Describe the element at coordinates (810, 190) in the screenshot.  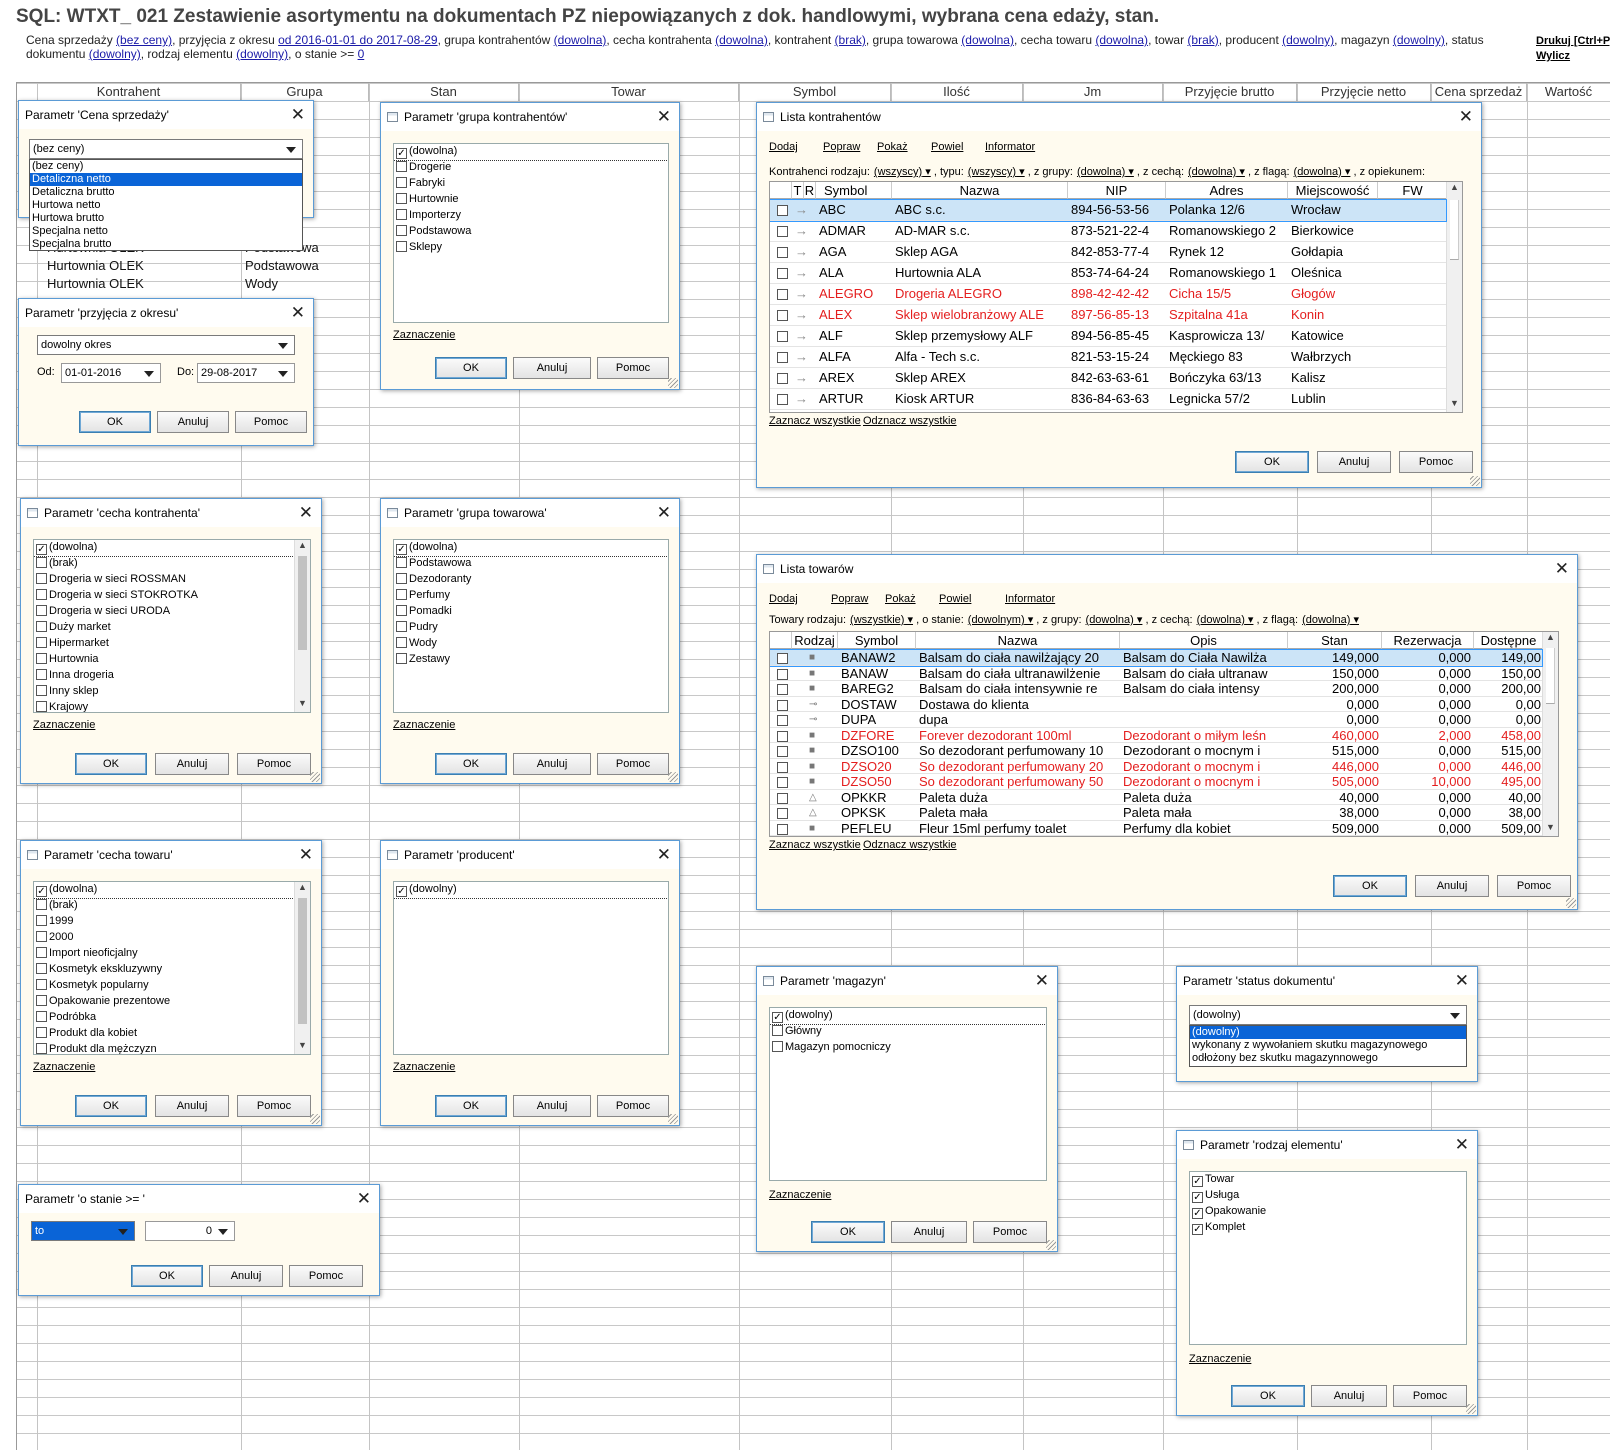
I see `col-header: R` at that location.